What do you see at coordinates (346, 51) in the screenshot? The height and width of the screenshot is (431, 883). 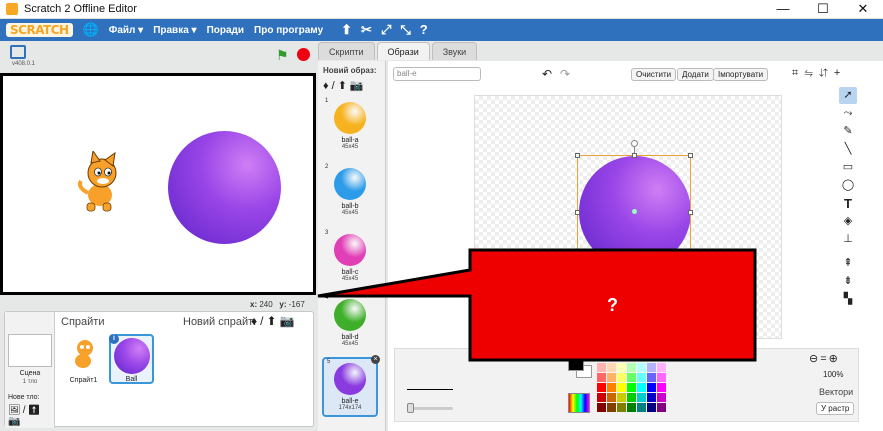 I see `tab-scripts: Скрипти` at bounding box center [346, 51].